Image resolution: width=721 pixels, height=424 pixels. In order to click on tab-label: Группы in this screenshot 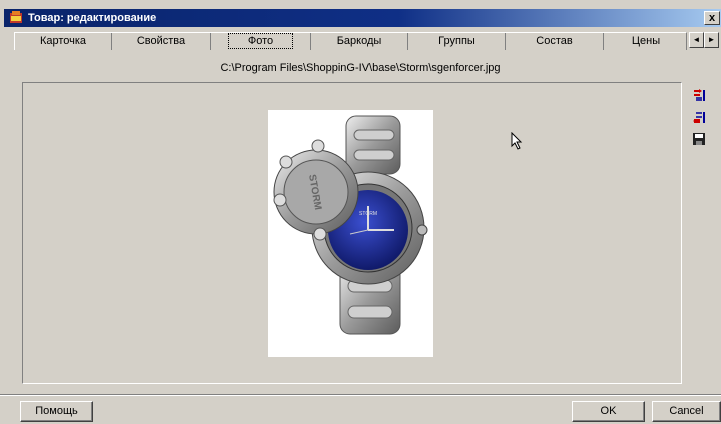, I will do `click(456, 41)`.